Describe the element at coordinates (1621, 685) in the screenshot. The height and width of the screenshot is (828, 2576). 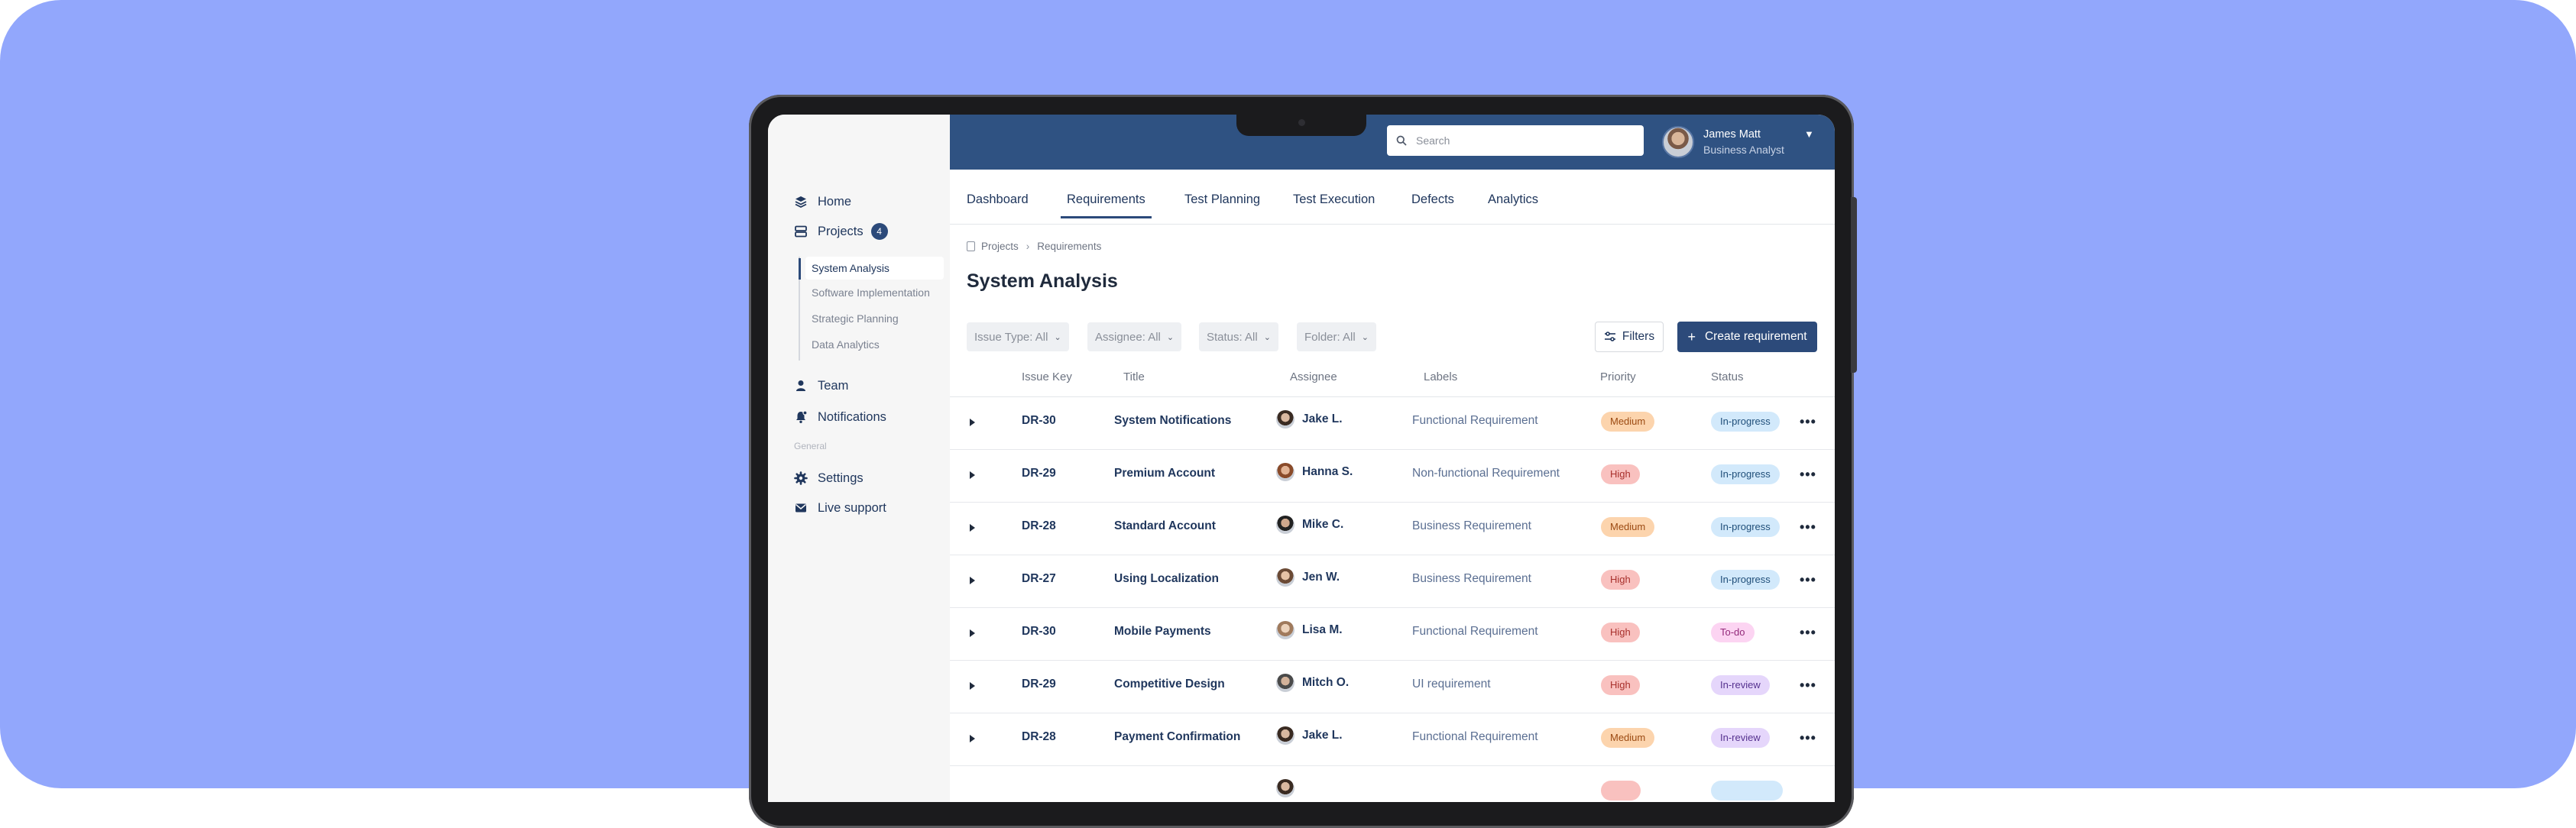
I see `priority-badge: High` at that location.